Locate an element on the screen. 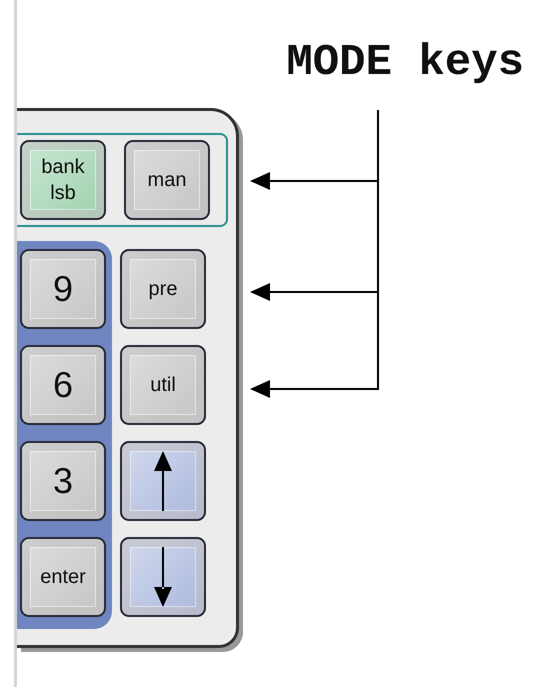 Image resolution: width=542 pixels, height=687 pixels. key-button: pre is located at coordinates (163, 289).